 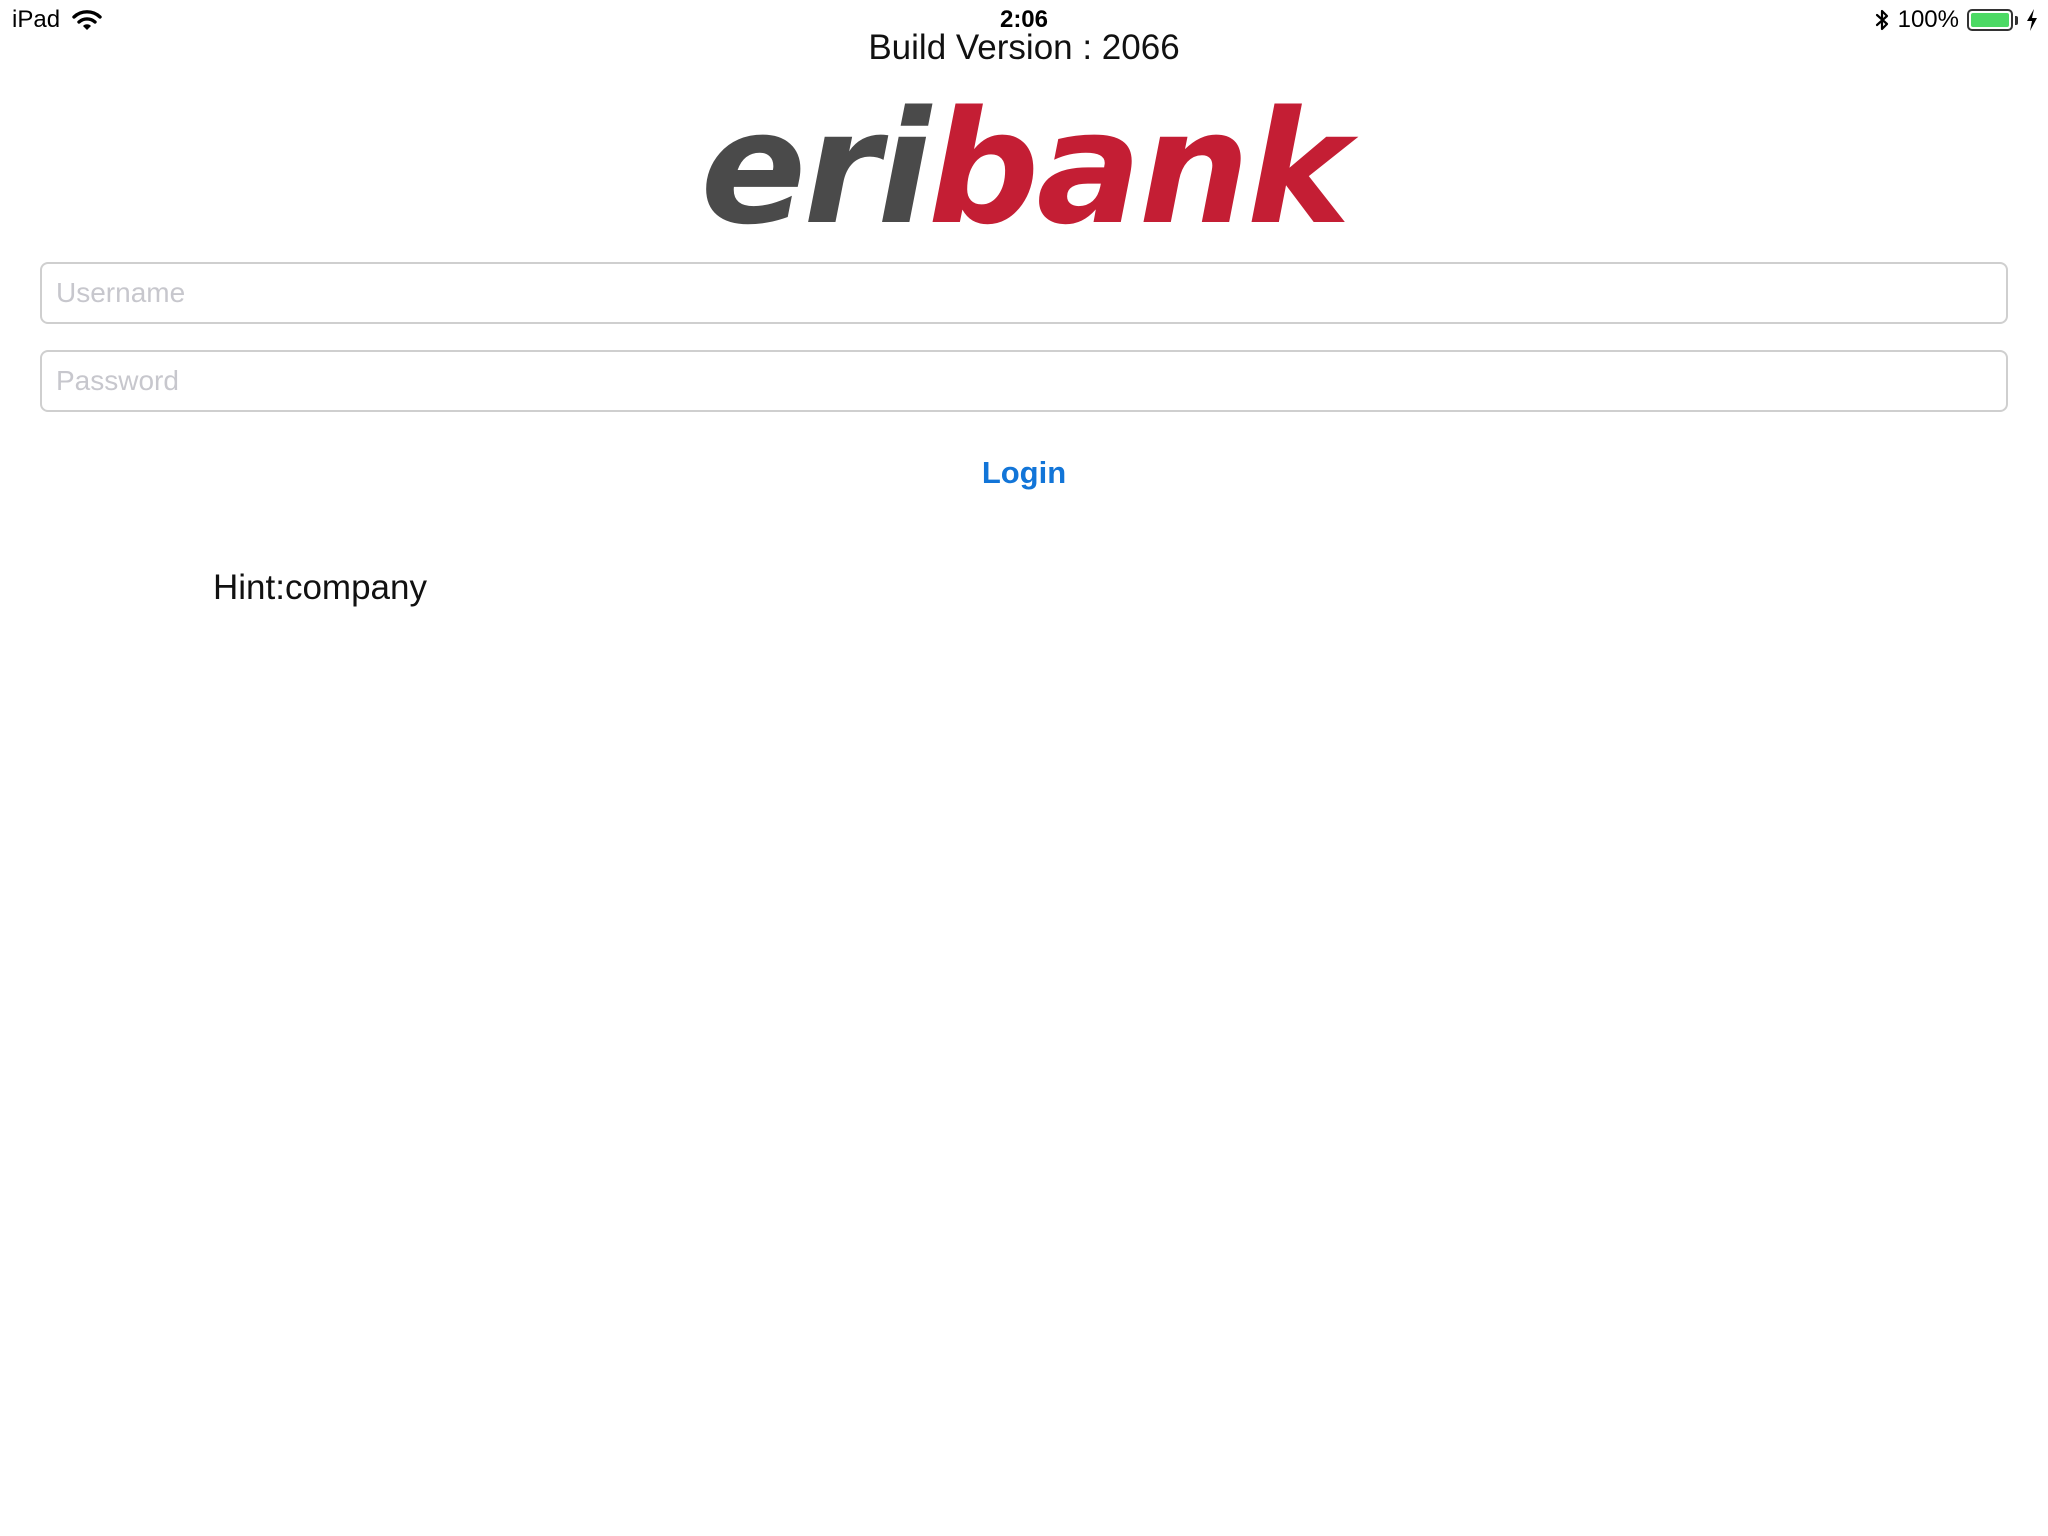 I want to click on eribank-logo: eribank, so click(x=1024, y=168).